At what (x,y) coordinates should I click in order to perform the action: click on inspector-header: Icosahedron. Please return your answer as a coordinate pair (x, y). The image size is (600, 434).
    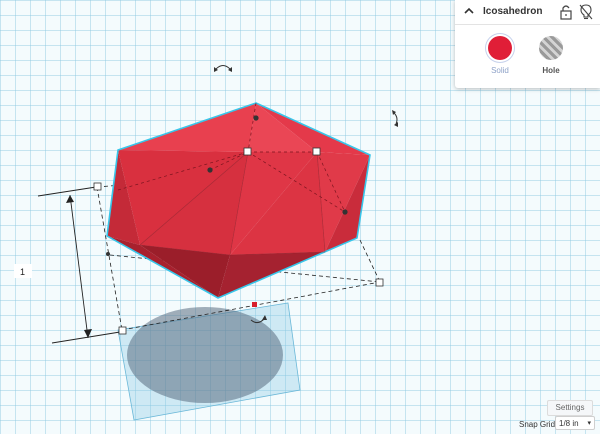
    Looking at the image, I should click on (527, 12).